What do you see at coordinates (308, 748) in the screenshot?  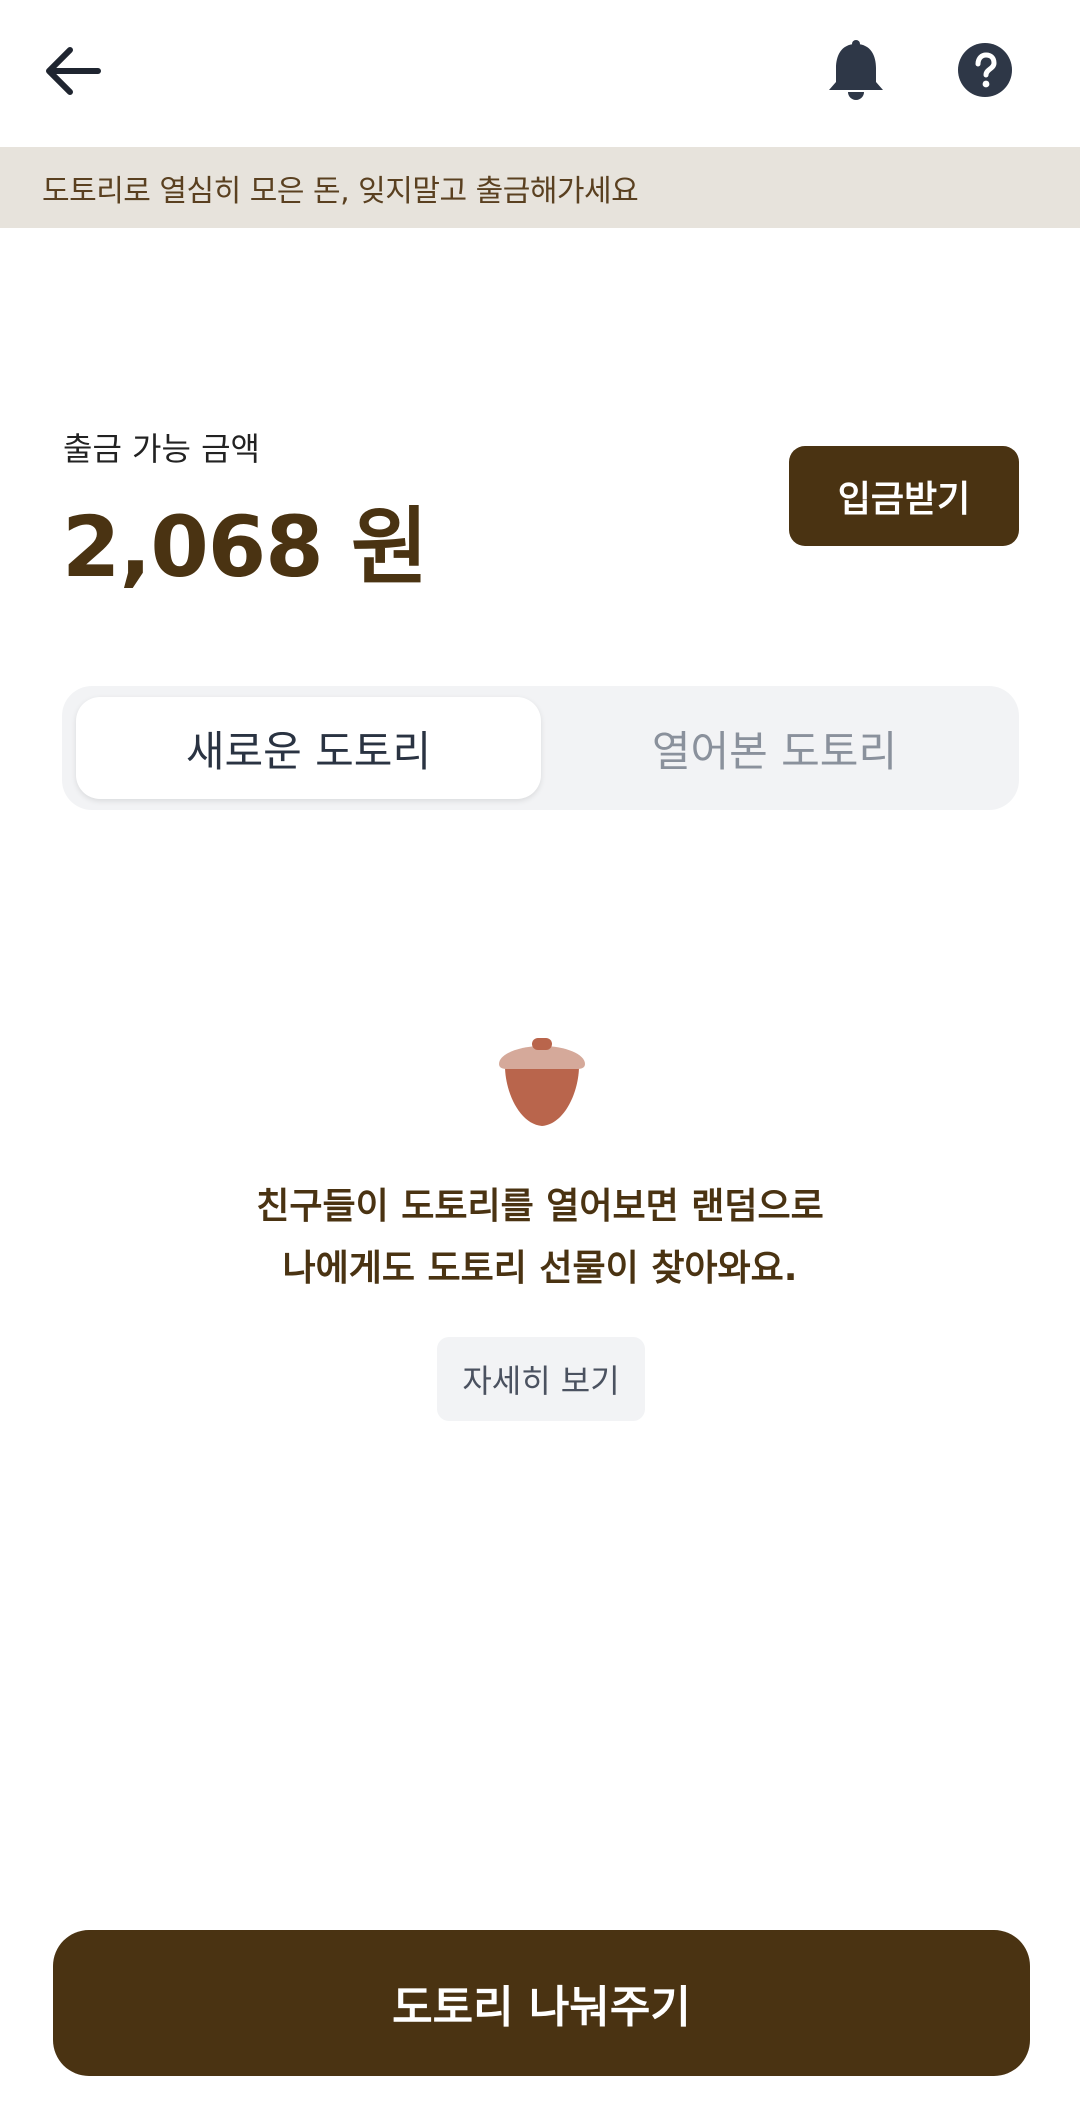 I see `tab-new-acorns: 새로운 도토리` at bounding box center [308, 748].